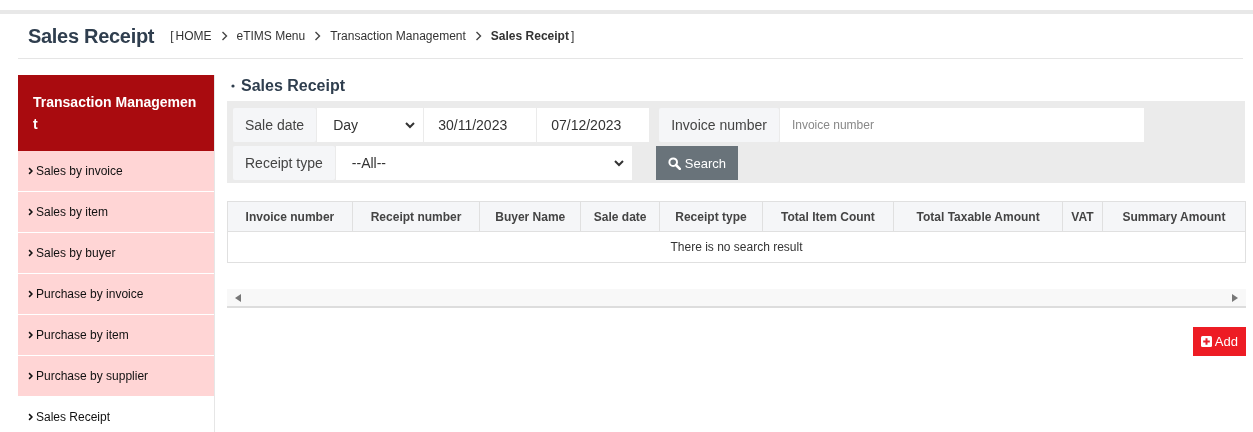  Describe the element at coordinates (1206, 341) in the screenshot. I see `plus-square-icon` at that location.